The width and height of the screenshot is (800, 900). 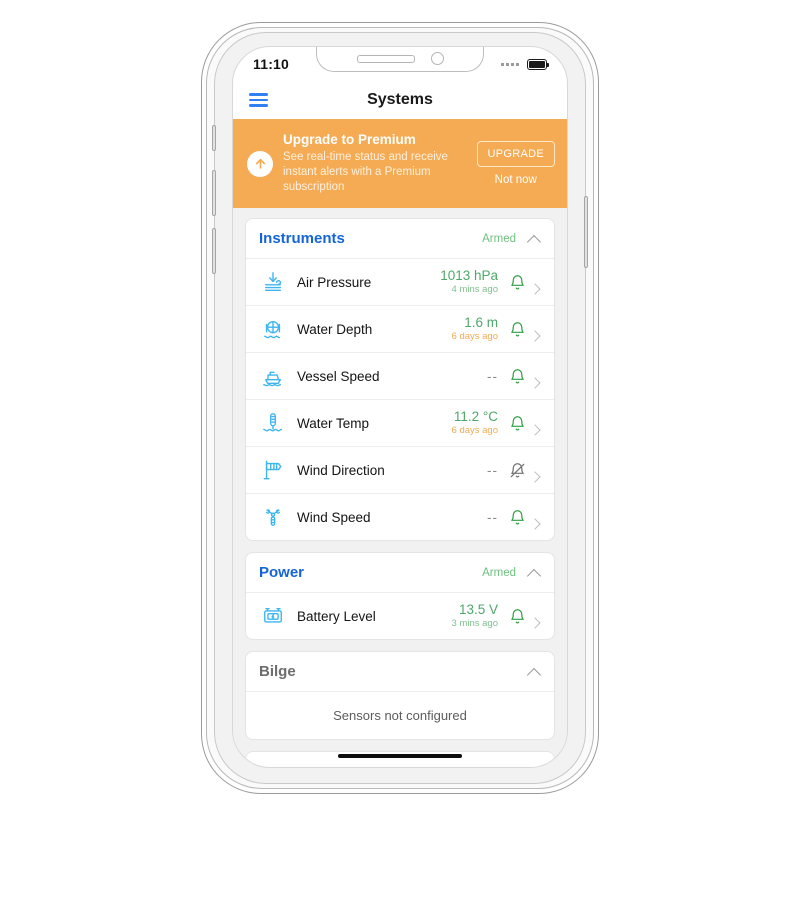 I want to click on earpiece-speaker, so click(x=385, y=58).